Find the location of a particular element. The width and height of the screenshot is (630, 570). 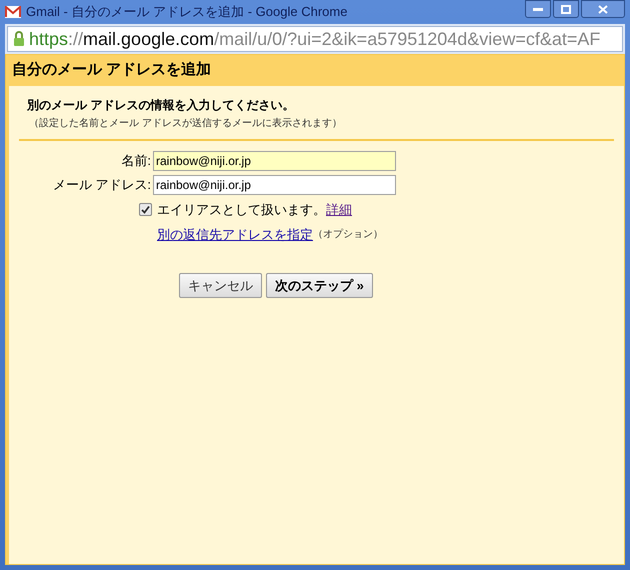

maximize-button is located at coordinates (566, 9).